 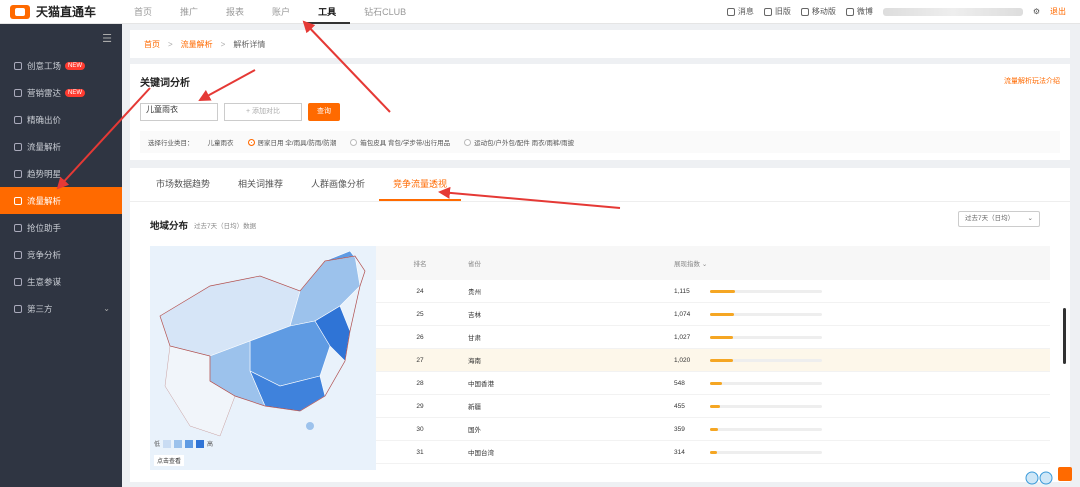 What do you see at coordinates (152, 44) in the screenshot?
I see `breadcrumb-home: 首页` at bounding box center [152, 44].